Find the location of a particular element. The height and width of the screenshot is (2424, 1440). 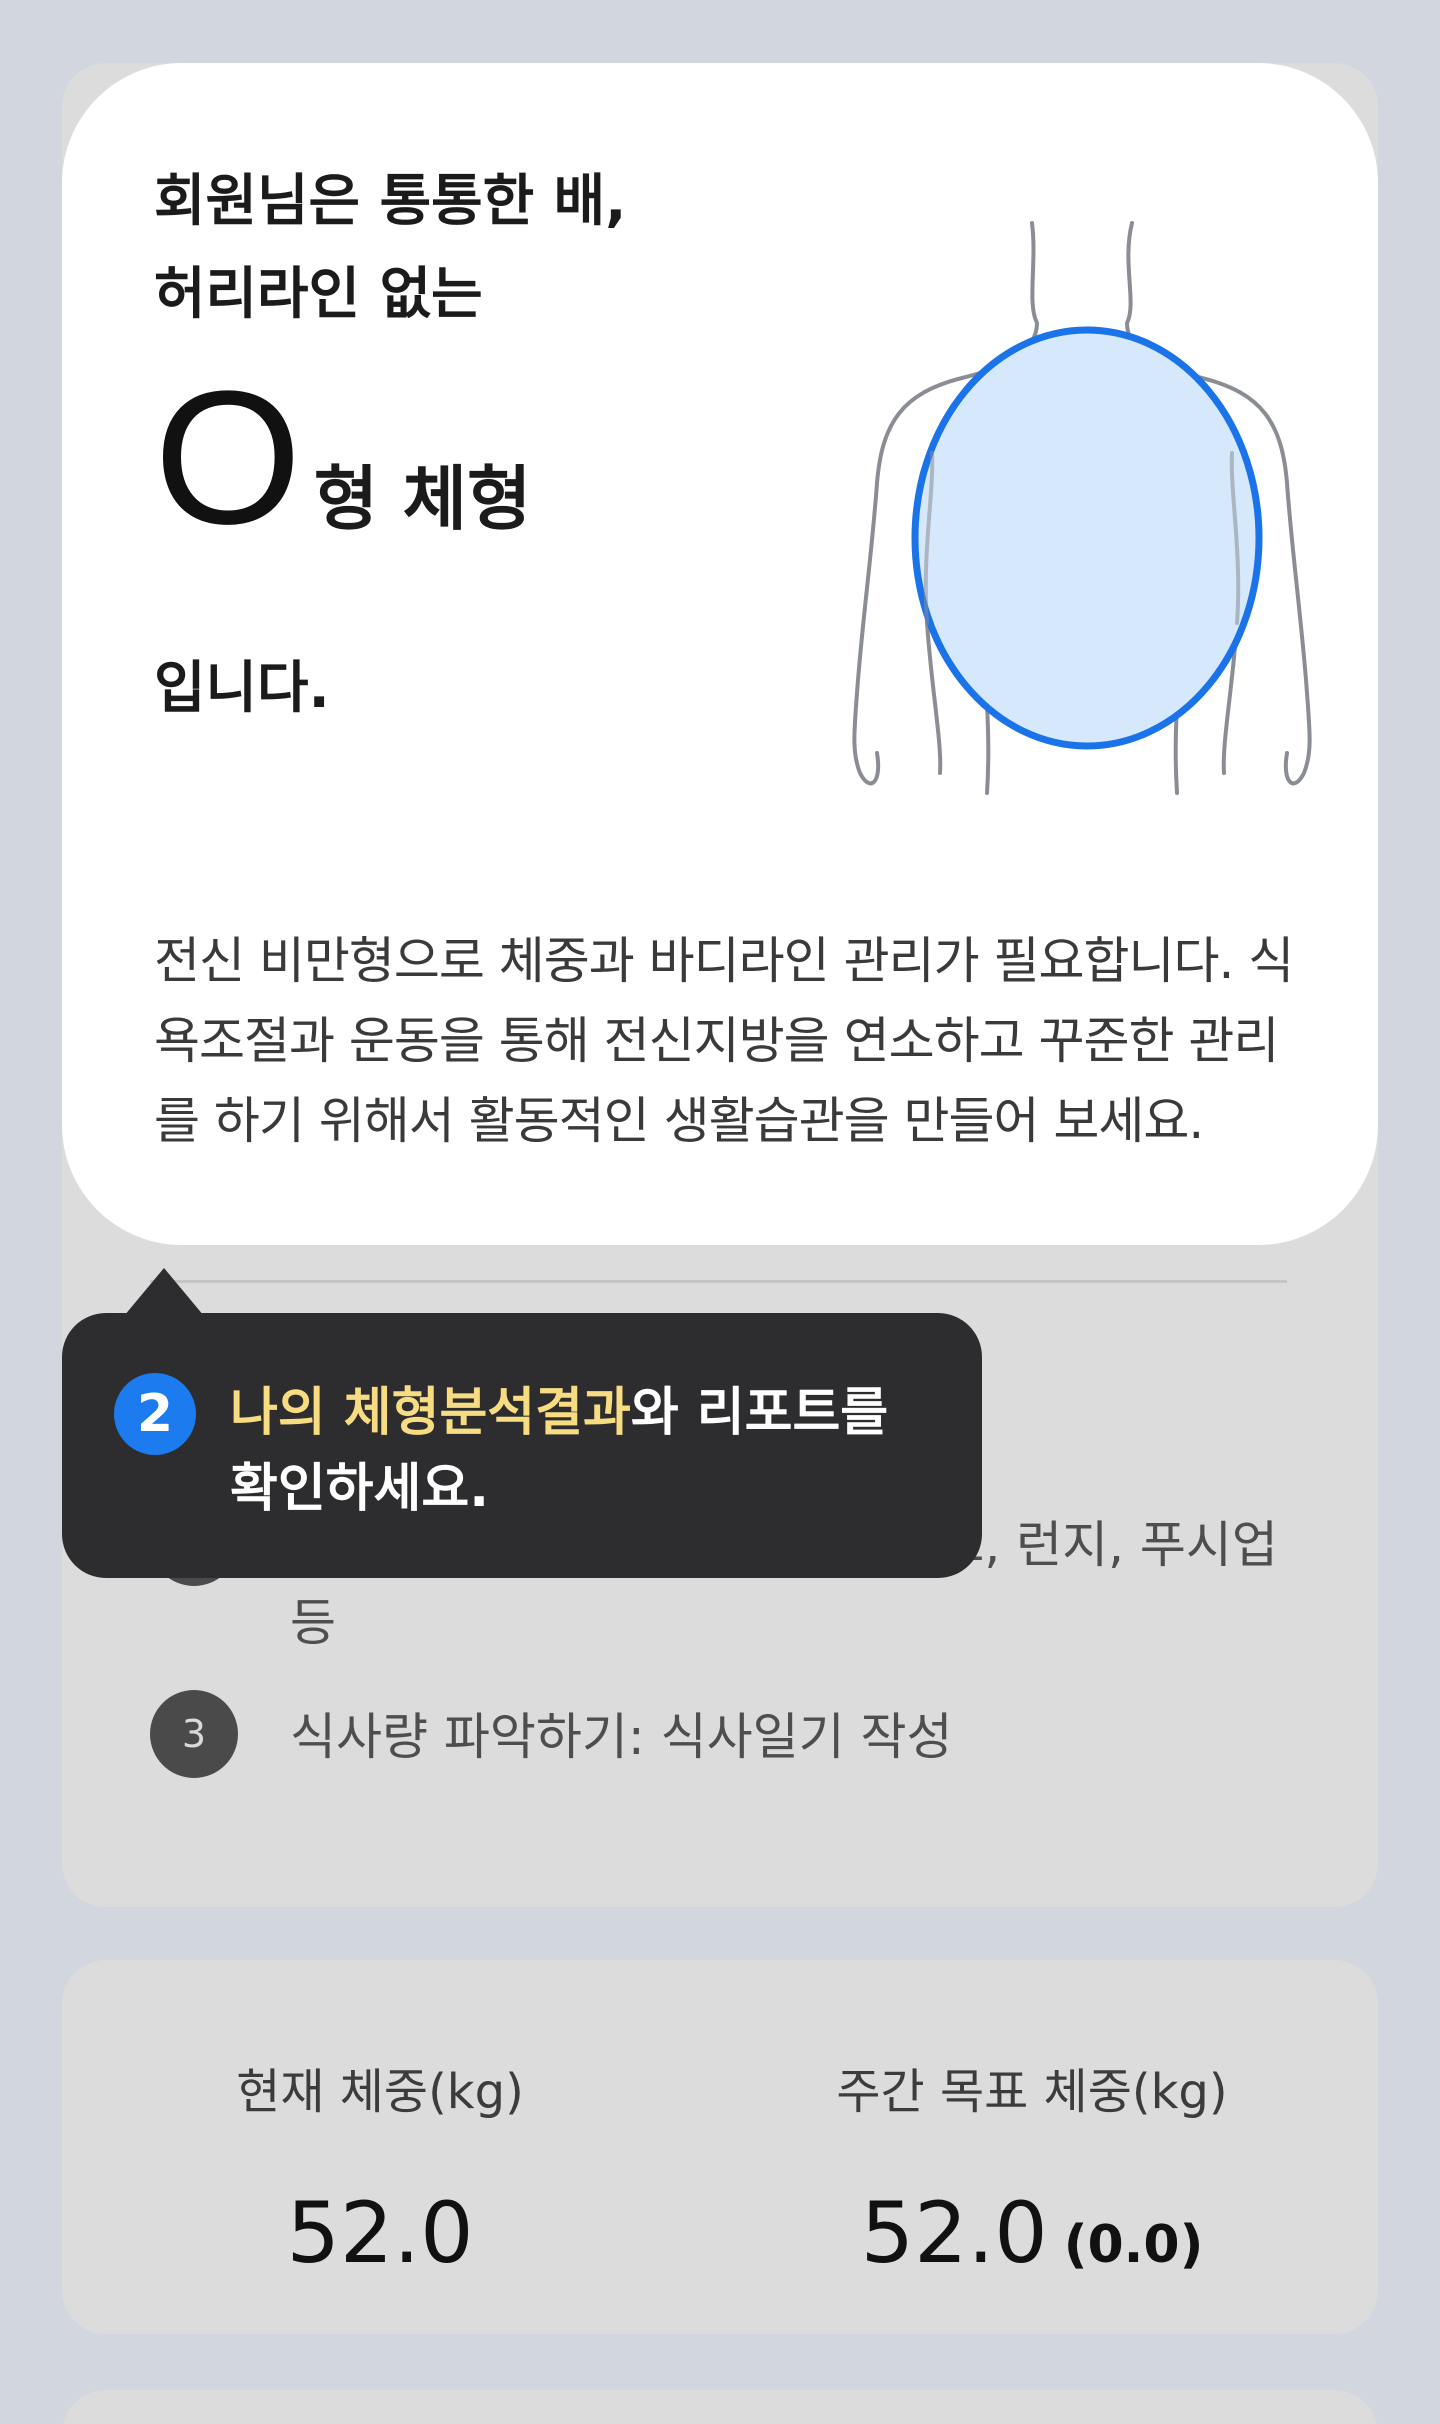

goal-weight: 주간 목표 체중(kg) 52.0 (0.0) is located at coordinates (1032, 2167).